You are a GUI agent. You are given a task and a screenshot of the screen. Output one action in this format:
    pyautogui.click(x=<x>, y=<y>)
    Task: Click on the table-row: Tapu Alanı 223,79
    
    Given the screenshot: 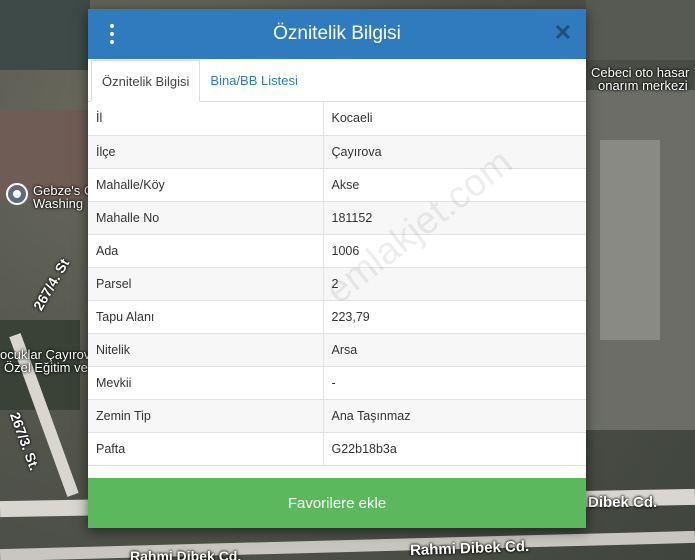 What is the action you would take?
    pyautogui.click(x=337, y=317)
    